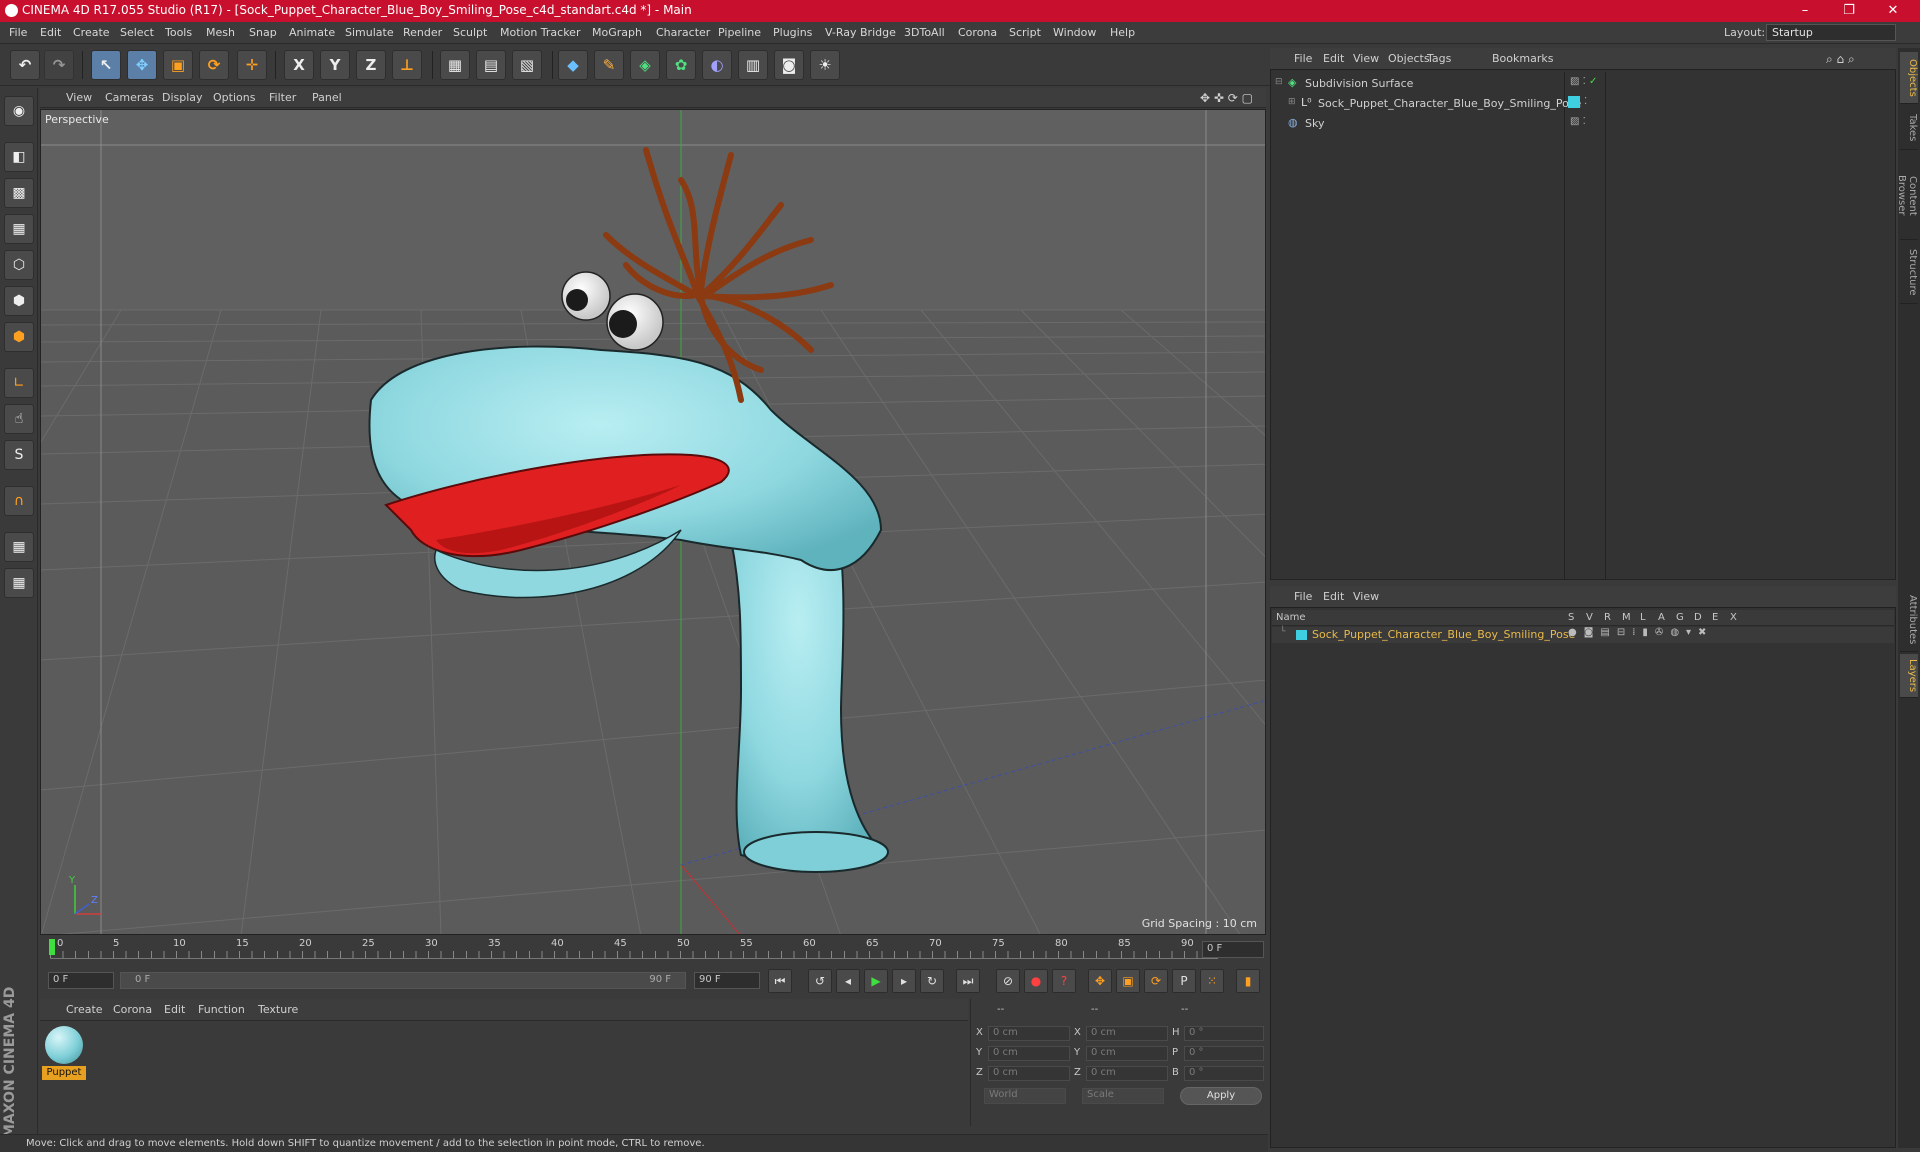  I want to click on menu-3dtoall: 3DToAll, so click(924, 32).